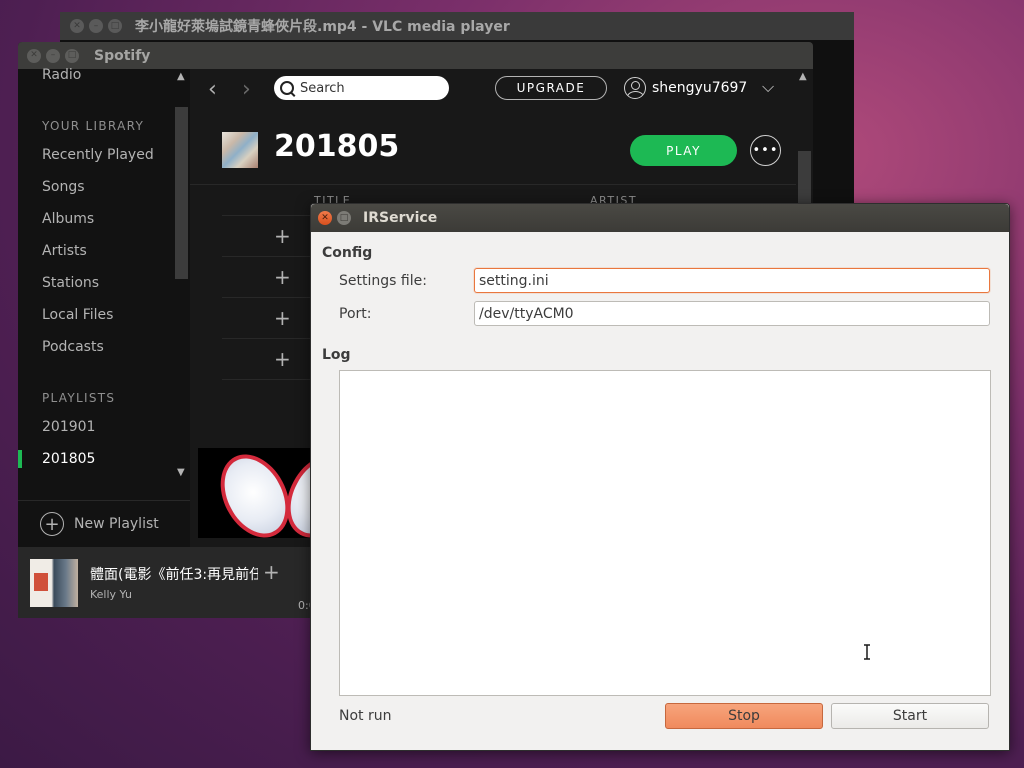 The width and height of the screenshot is (1024, 768). What do you see at coordinates (910, 716) in the screenshot?
I see `start-button: Start` at bounding box center [910, 716].